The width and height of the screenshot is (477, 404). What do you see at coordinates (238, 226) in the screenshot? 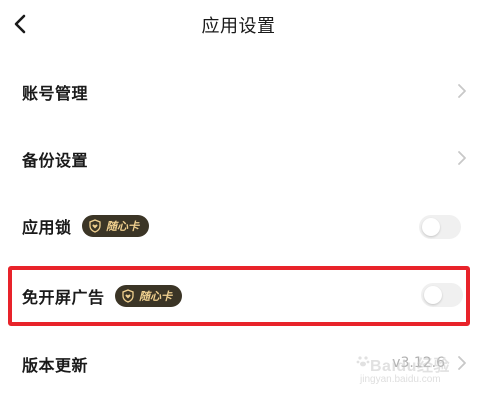
I see `app-lock-row: 应用锁 随心卡` at bounding box center [238, 226].